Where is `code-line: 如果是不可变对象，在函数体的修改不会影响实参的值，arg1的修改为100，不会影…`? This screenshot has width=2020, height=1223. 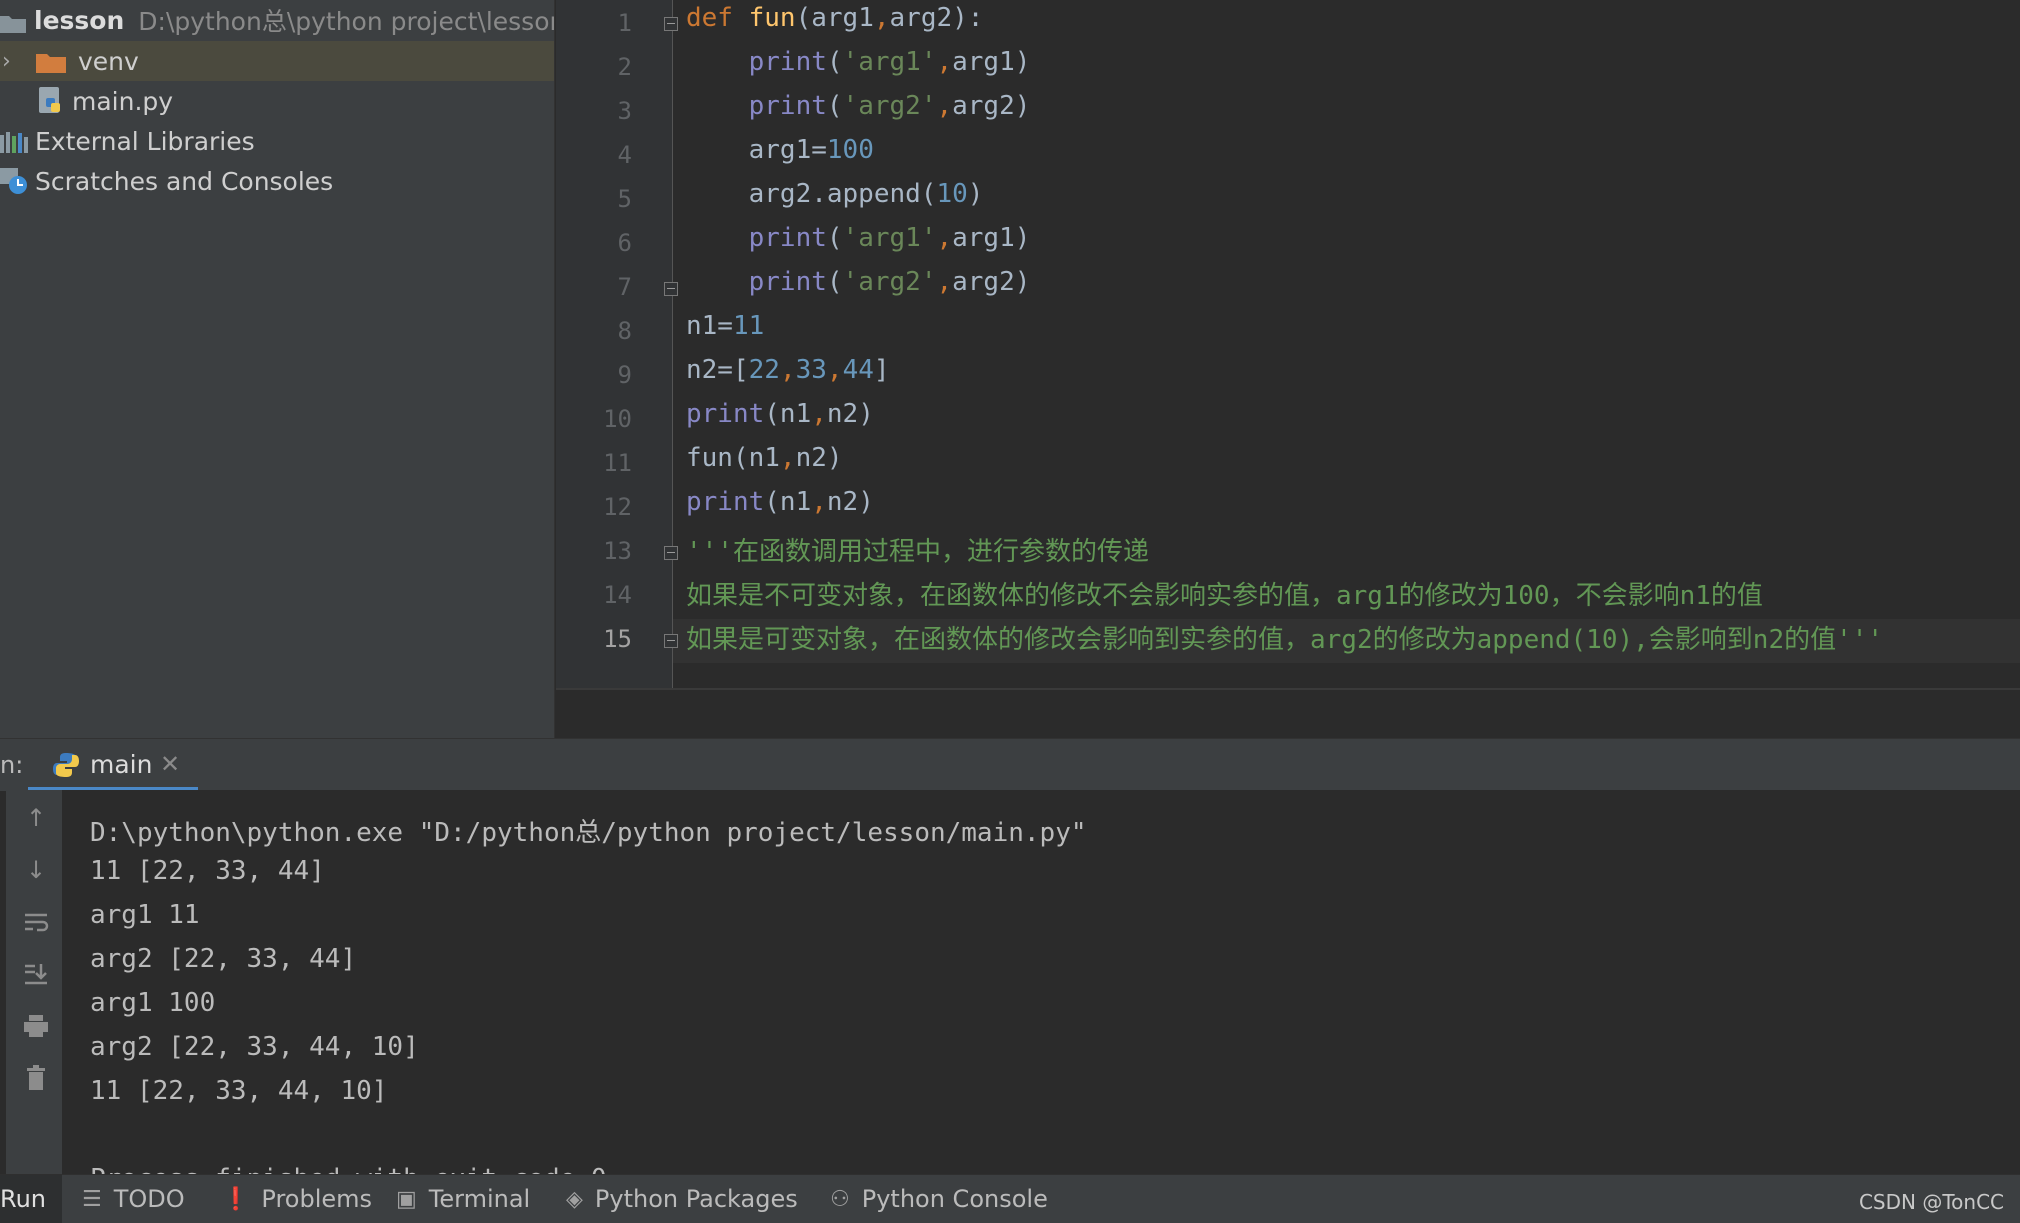
code-line: 如果是不可变对象，在函数体的修改不会影响实参的值，arg1的修改为100，不会影… is located at coordinates (1224, 593).